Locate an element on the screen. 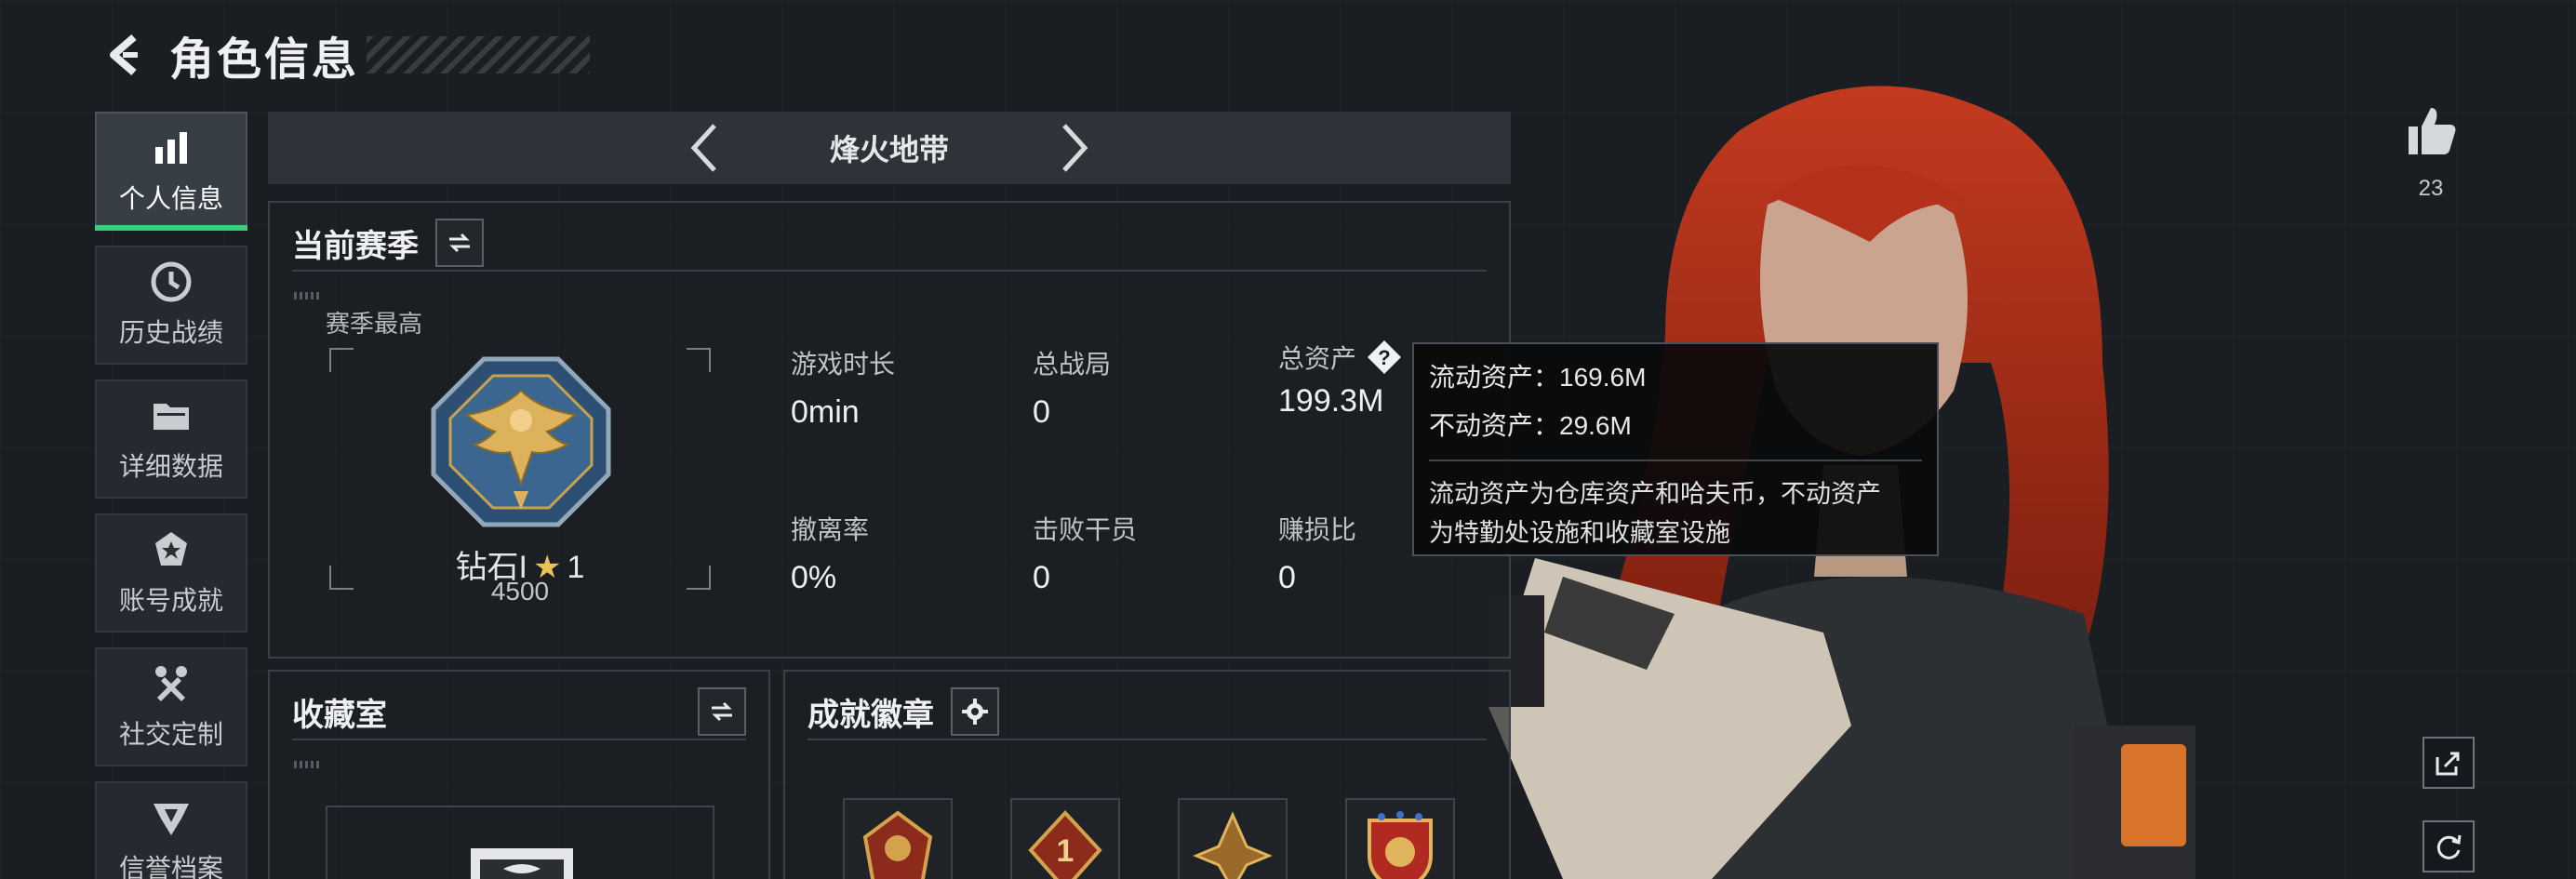 The image size is (2576, 879). sidebar-item-history: 历史战绩 is located at coordinates (171, 305).